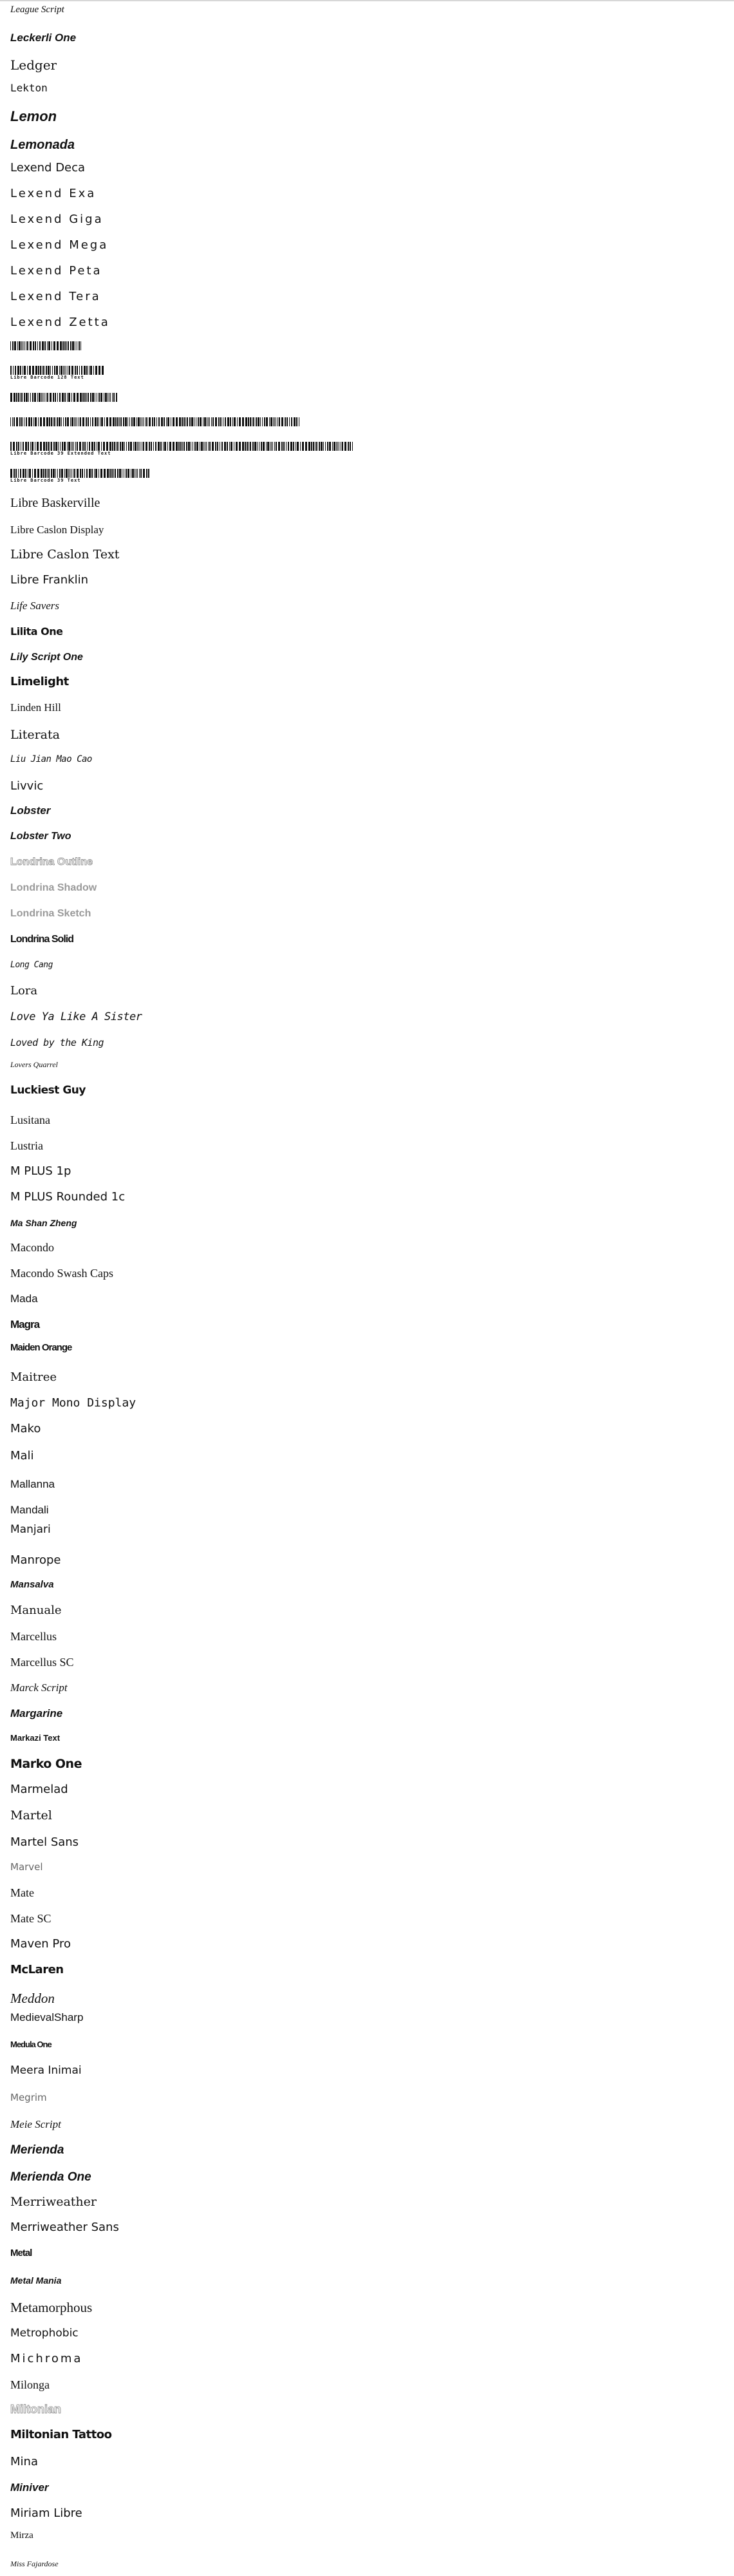  What do you see at coordinates (73, 1403) in the screenshot?
I see `font-item-major-mono-display: Major Mono Display` at bounding box center [73, 1403].